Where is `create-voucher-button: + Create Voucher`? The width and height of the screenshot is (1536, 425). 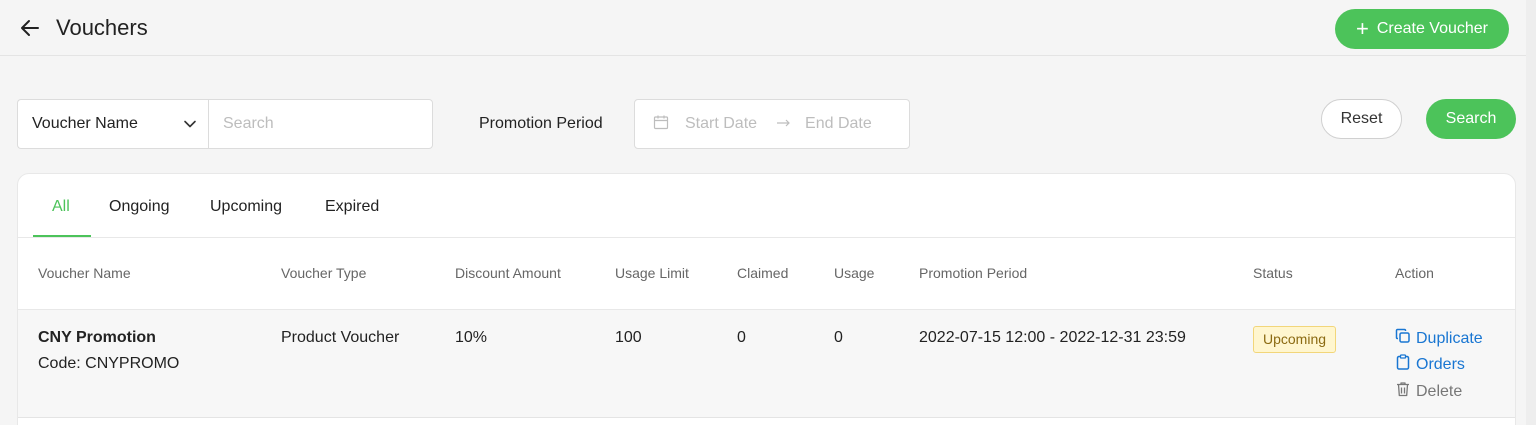 create-voucher-button: + Create Voucher is located at coordinates (1422, 29).